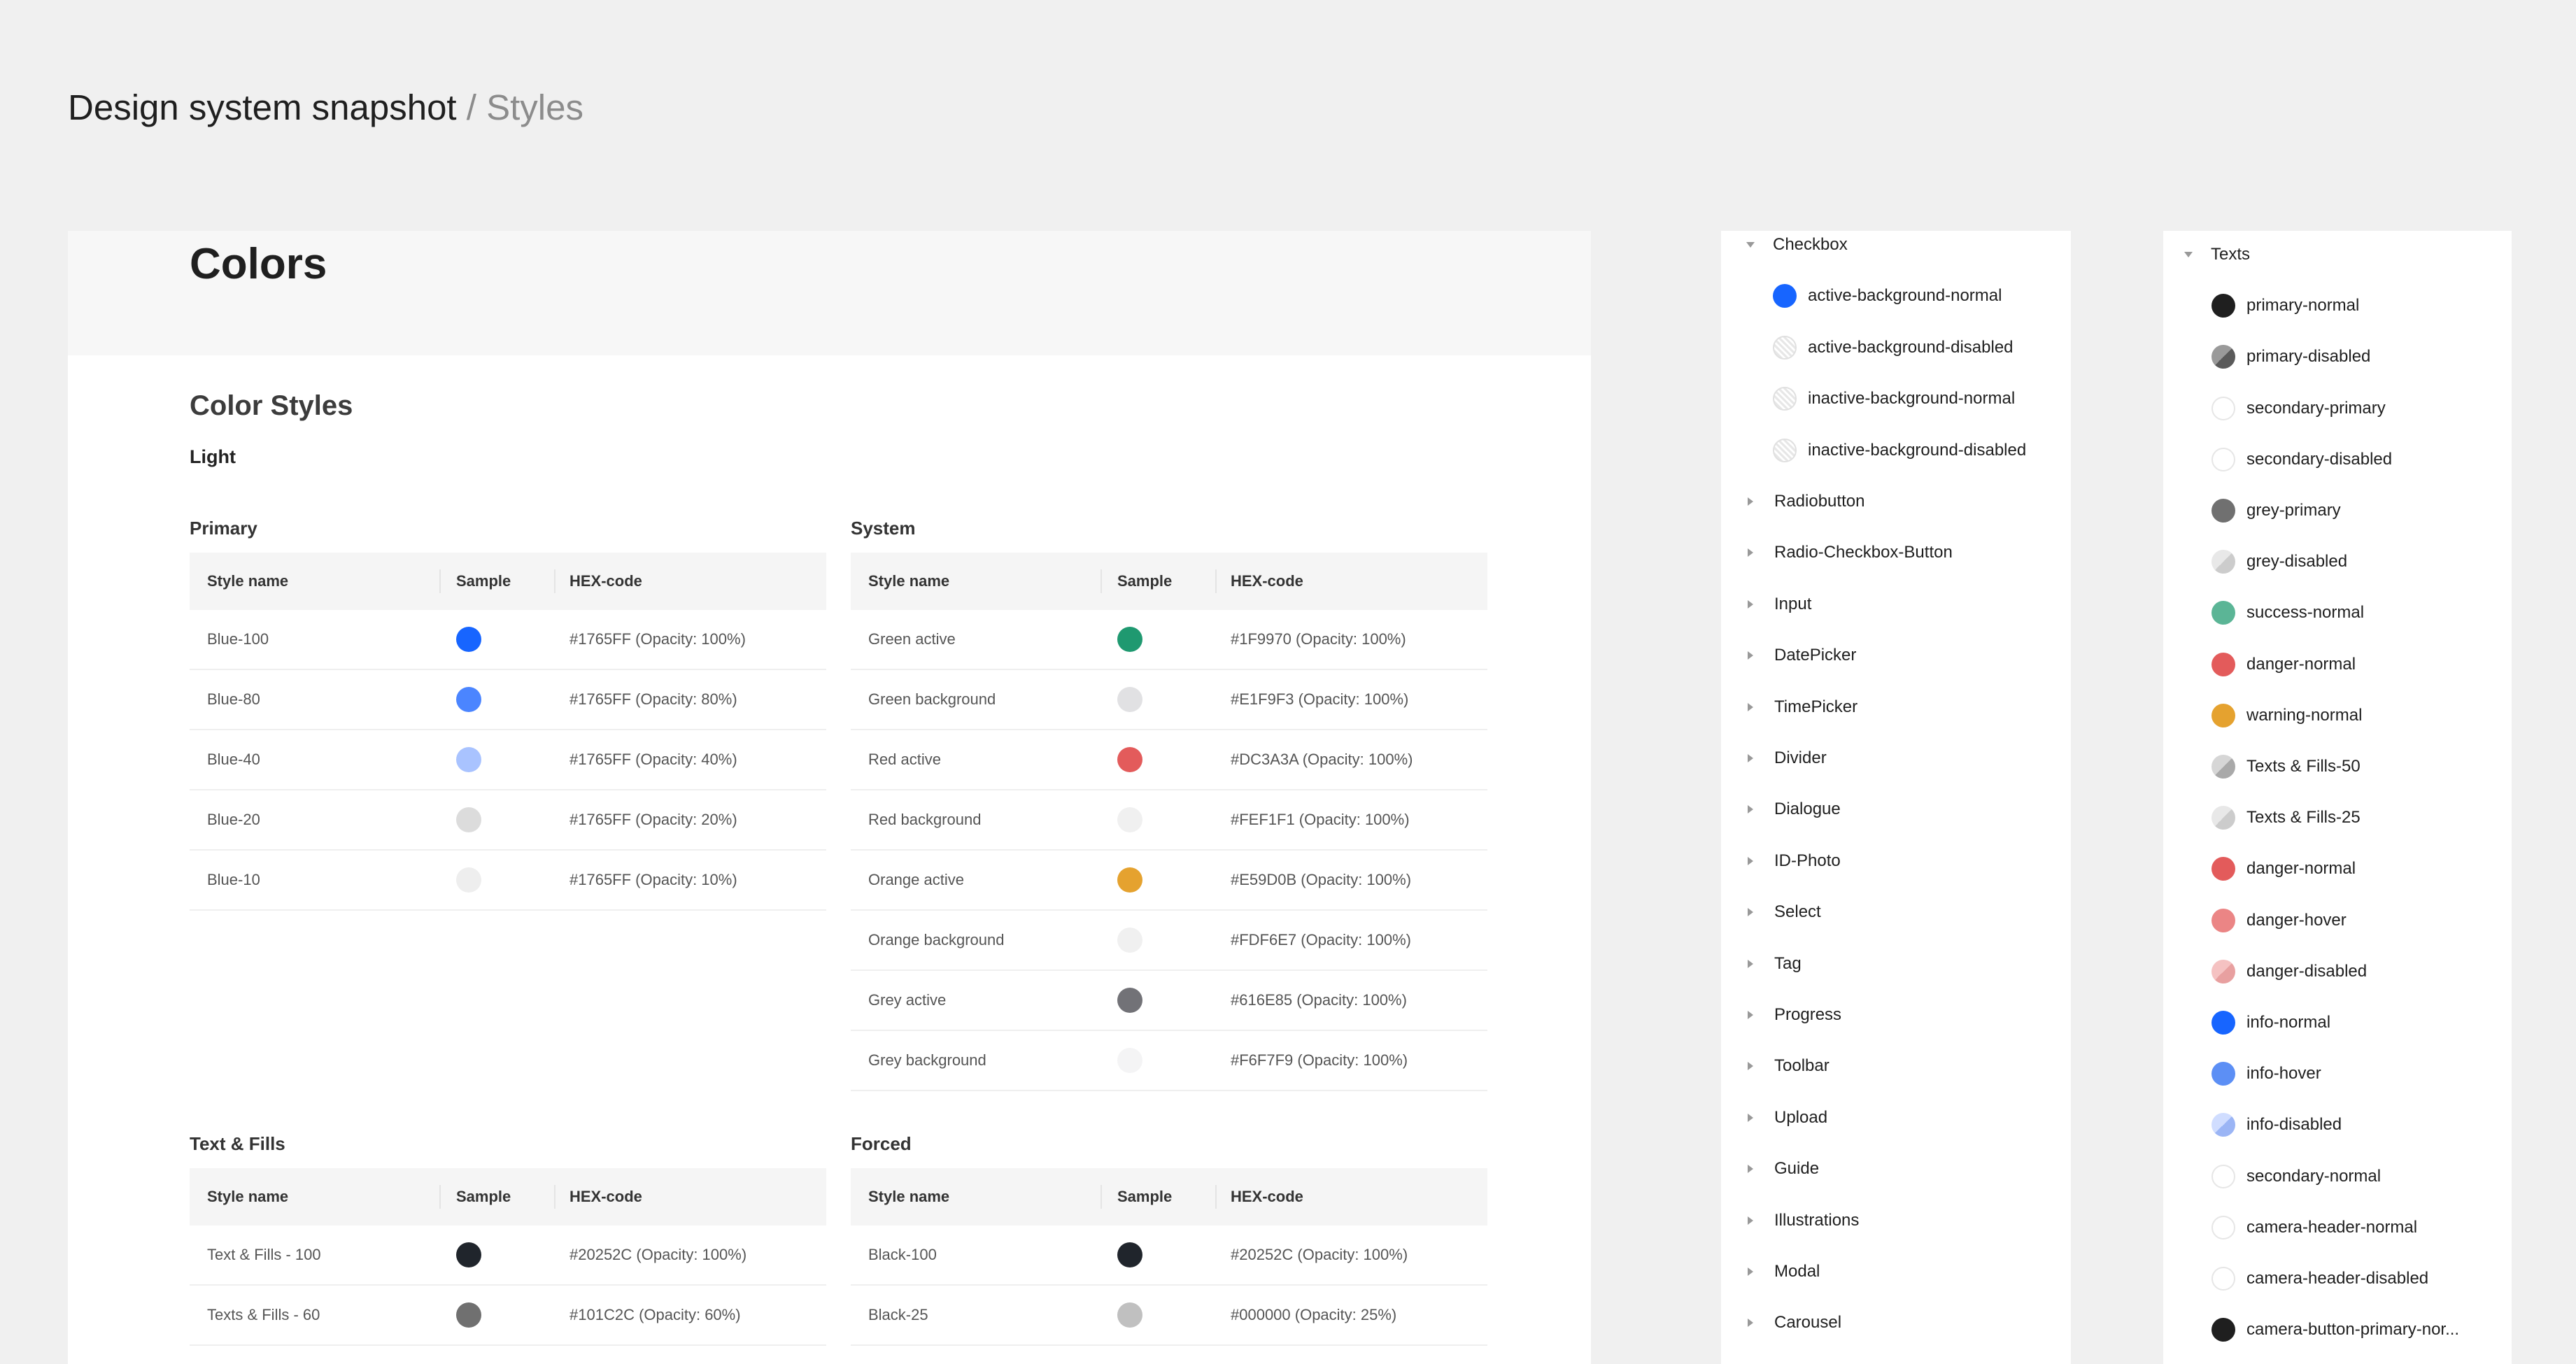  Describe the element at coordinates (1169, 760) in the screenshot. I see `table-row: Red active #DC3A3A (Opacity: 100%)` at that location.